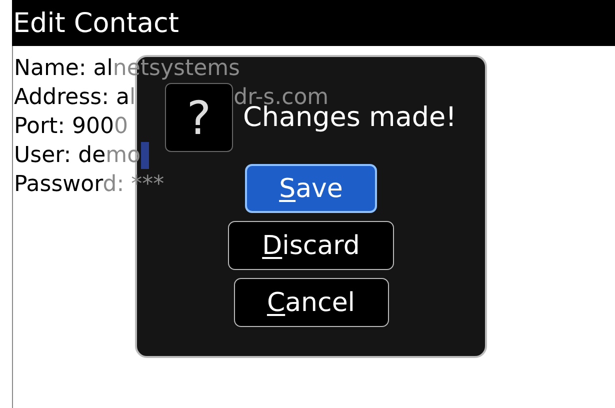 The height and width of the screenshot is (408, 615). Describe the element at coordinates (311, 188) in the screenshot. I see `dialog-button: Save` at that location.